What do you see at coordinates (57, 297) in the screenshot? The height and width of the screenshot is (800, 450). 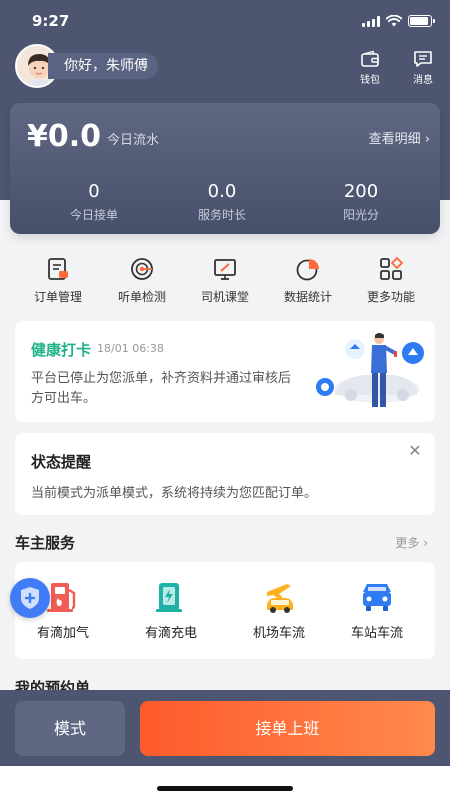 I see `tool-label: 订单管理` at bounding box center [57, 297].